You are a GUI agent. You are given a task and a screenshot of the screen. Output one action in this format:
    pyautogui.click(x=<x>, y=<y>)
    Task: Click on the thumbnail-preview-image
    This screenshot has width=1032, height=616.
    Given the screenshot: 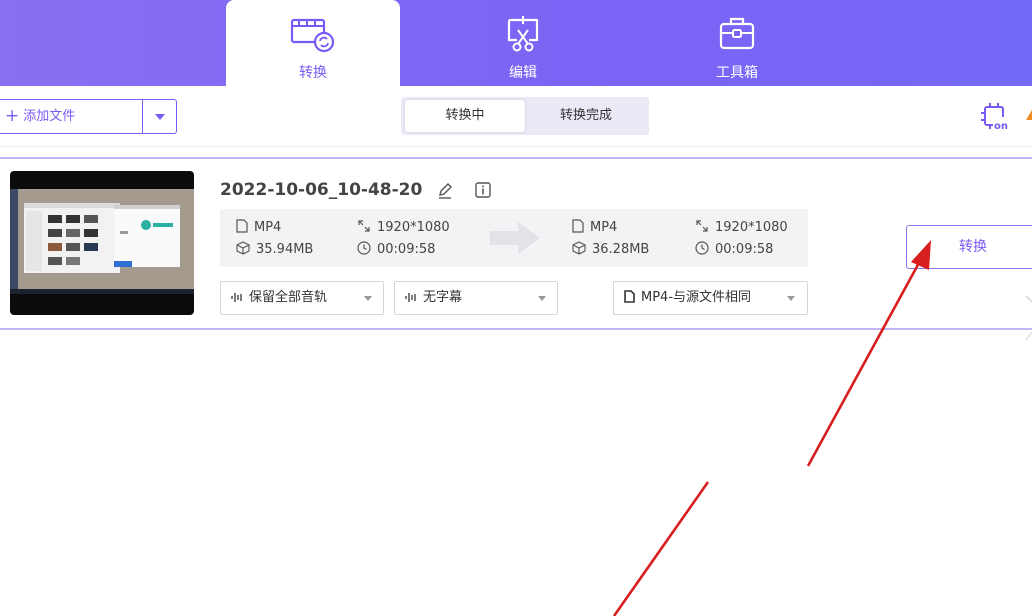 What is the action you would take?
    pyautogui.click(x=102, y=241)
    